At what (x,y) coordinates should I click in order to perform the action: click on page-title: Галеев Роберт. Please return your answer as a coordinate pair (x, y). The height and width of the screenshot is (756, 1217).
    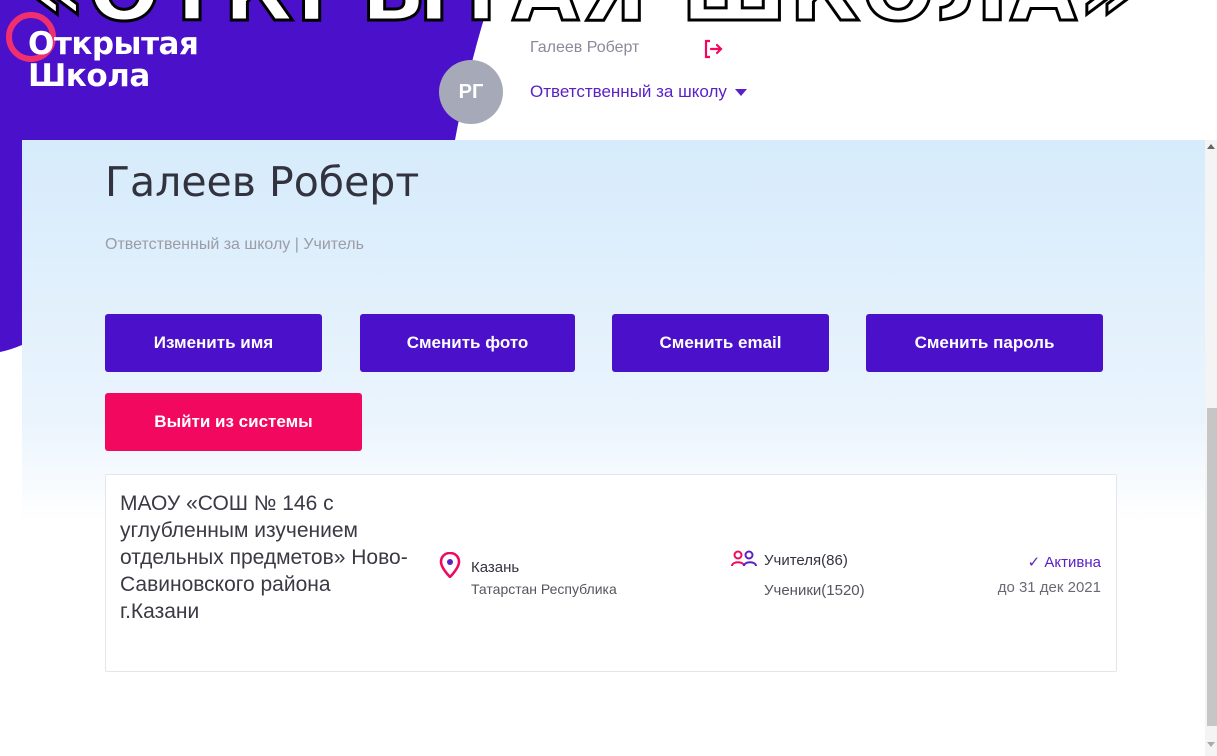
    Looking at the image, I should click on (262, 182).